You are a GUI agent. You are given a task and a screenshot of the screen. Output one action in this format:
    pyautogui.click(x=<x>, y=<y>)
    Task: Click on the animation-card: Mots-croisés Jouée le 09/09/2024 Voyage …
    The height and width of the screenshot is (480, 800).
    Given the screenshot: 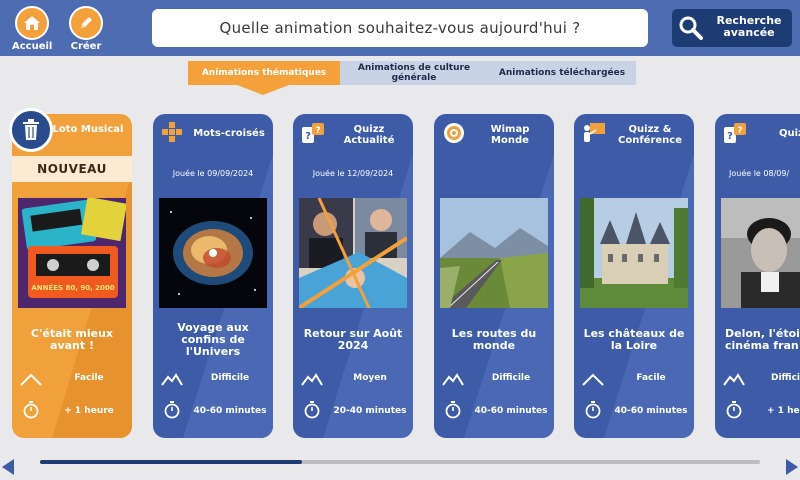 What is the action you would take?
    pyautogui.click(x=213, y=276)
    